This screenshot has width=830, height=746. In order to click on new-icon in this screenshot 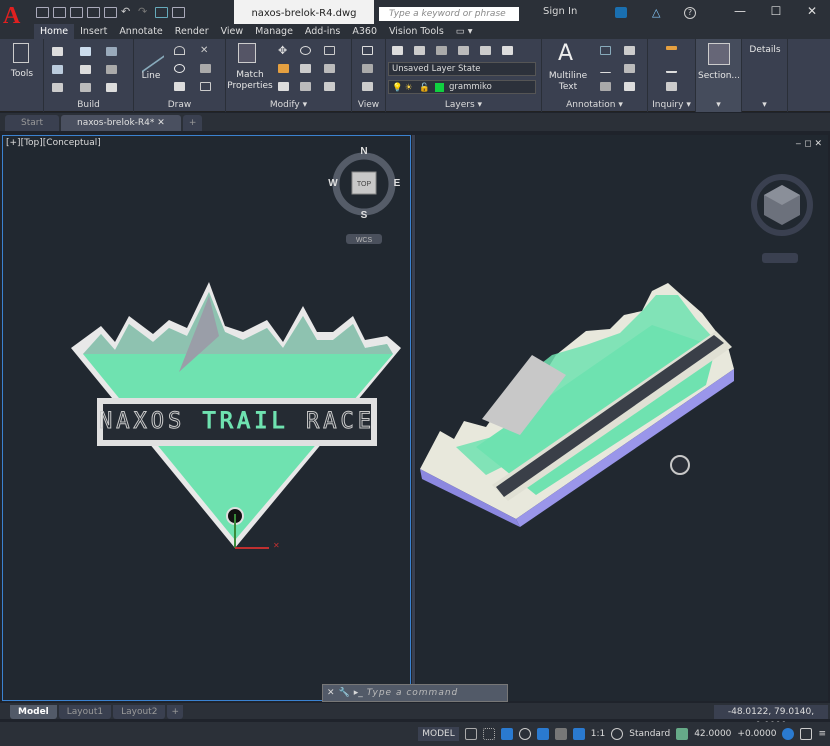, I will do `click(42, 12)`.